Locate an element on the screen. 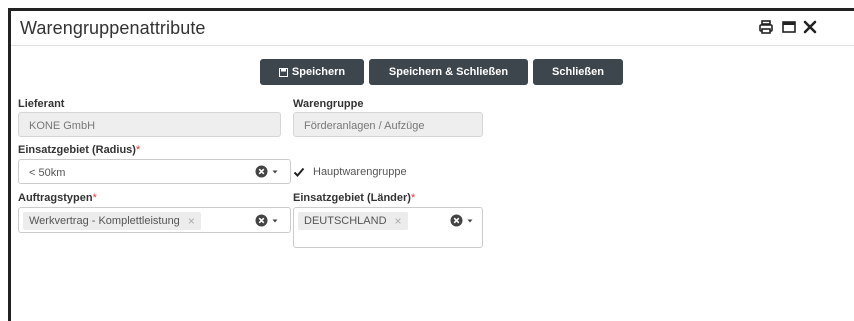 Image resolution: width=854 pixels, height=321 pixels. title-bar: Warengruppenattribute is located at coordinates (432, 28).